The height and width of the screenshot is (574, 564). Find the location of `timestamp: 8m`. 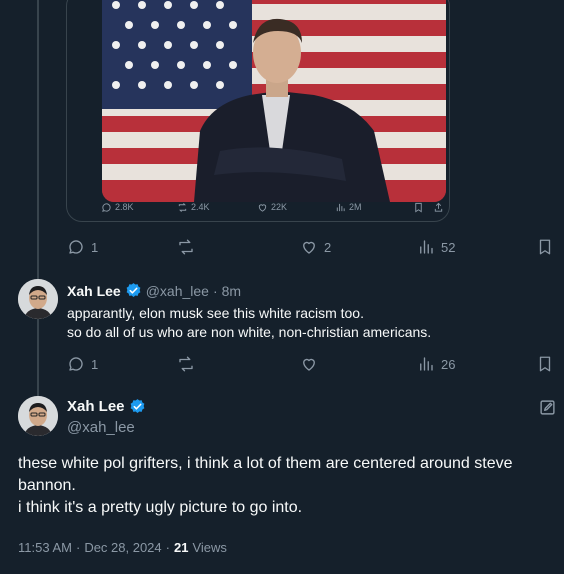

timestamp: 8m is located at coordinates (231, 291).